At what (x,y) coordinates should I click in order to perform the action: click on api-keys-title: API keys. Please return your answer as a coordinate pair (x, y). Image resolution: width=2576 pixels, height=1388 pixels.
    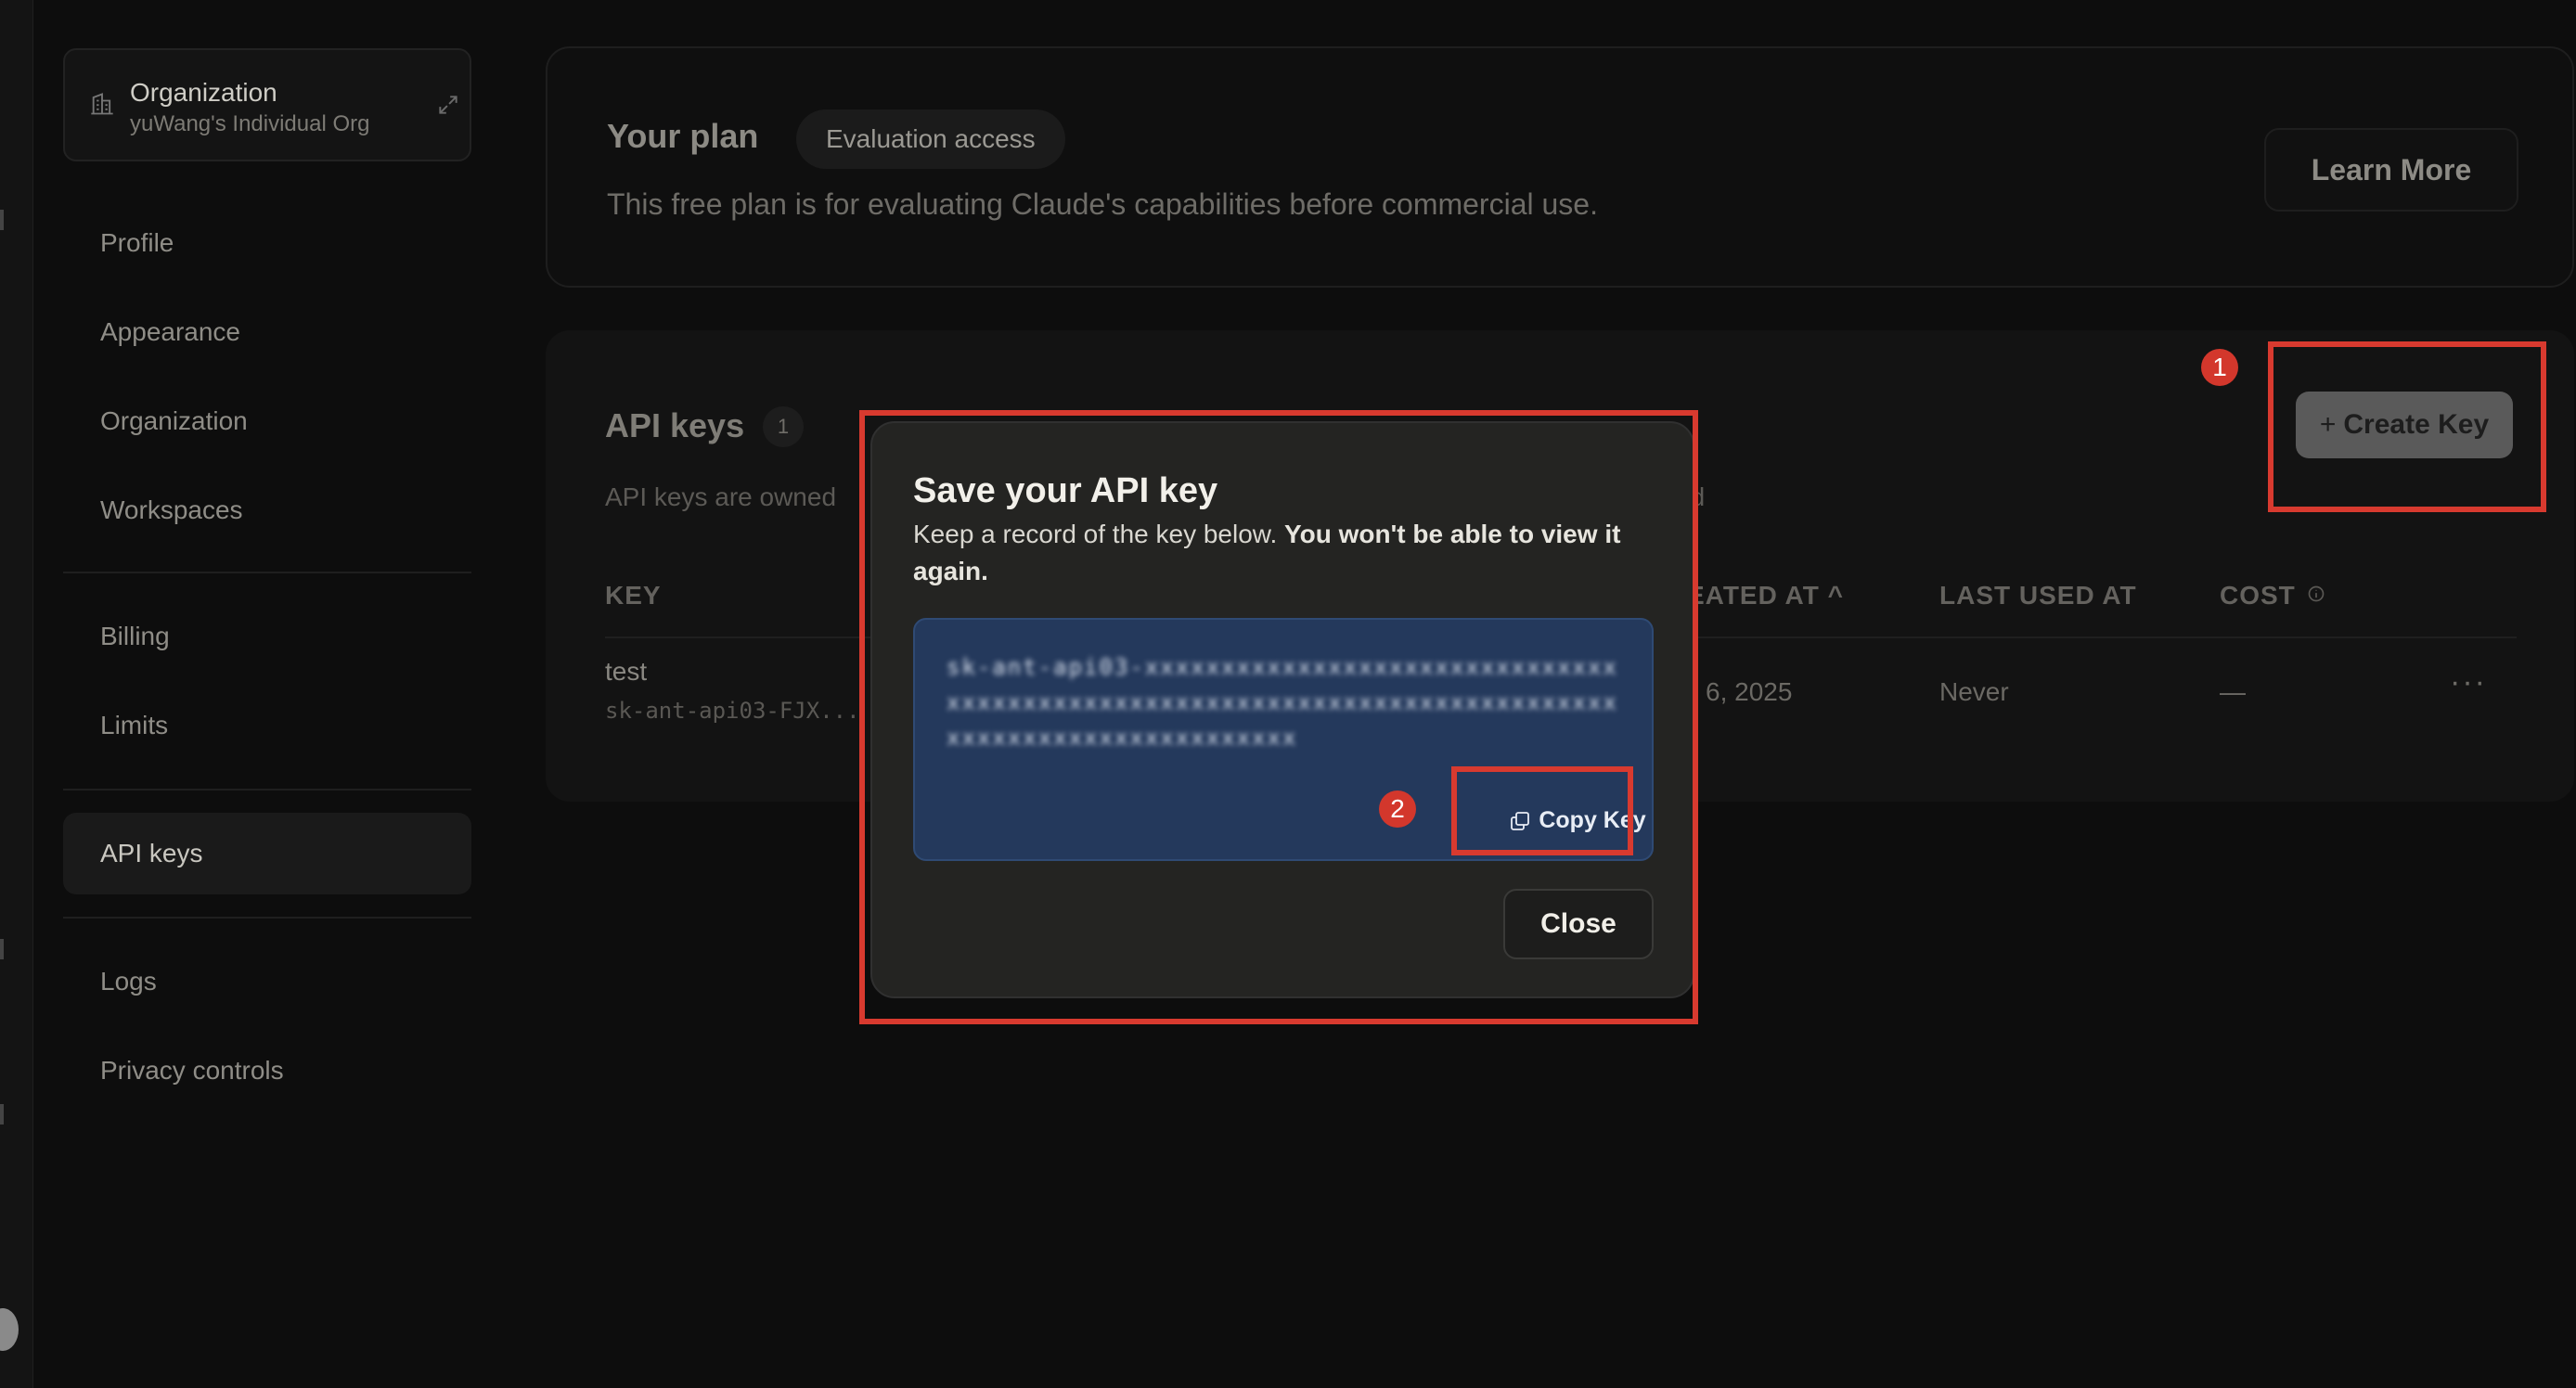
    Looking at the image, I should click on (675, 425).